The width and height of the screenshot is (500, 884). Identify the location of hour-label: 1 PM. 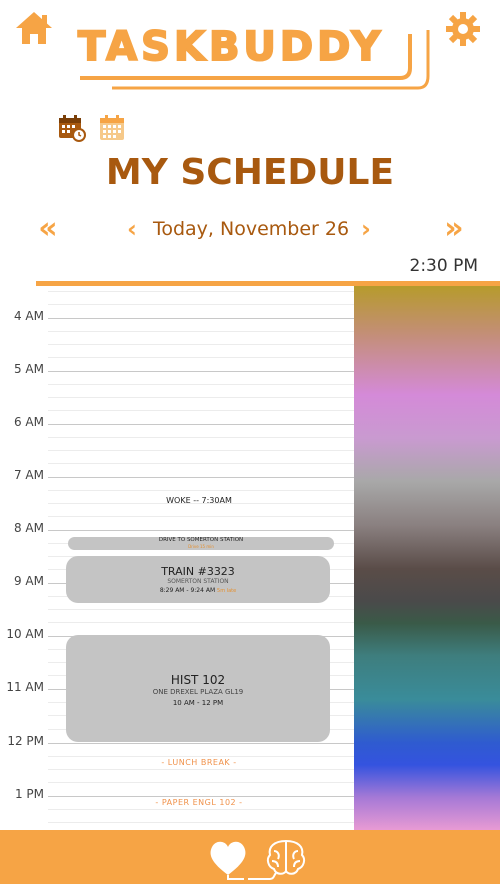
(29, 794).